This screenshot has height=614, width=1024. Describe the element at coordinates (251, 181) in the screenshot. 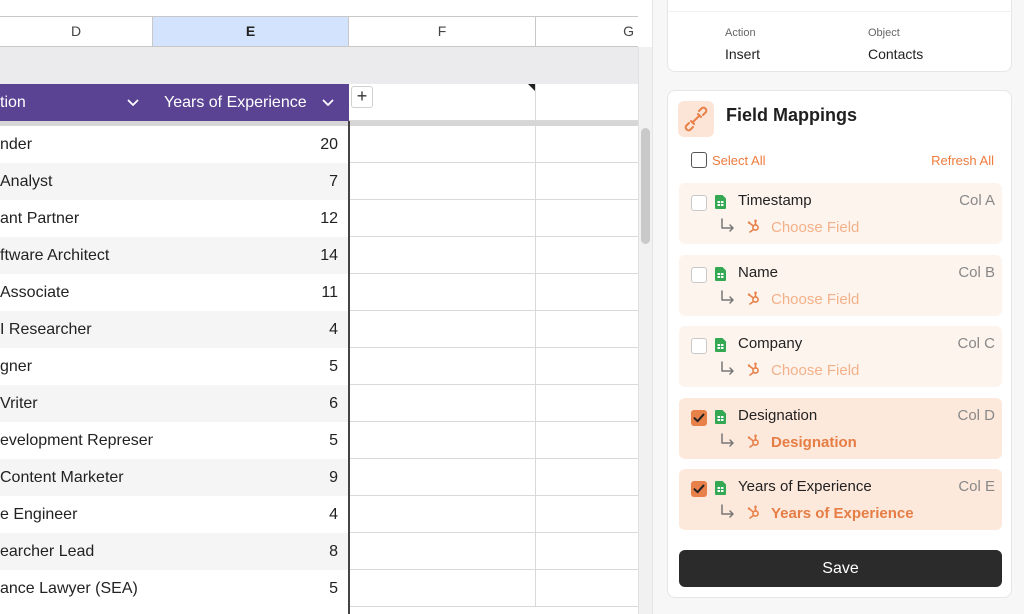

I see `cell-years-of-experience: 7` at that location.